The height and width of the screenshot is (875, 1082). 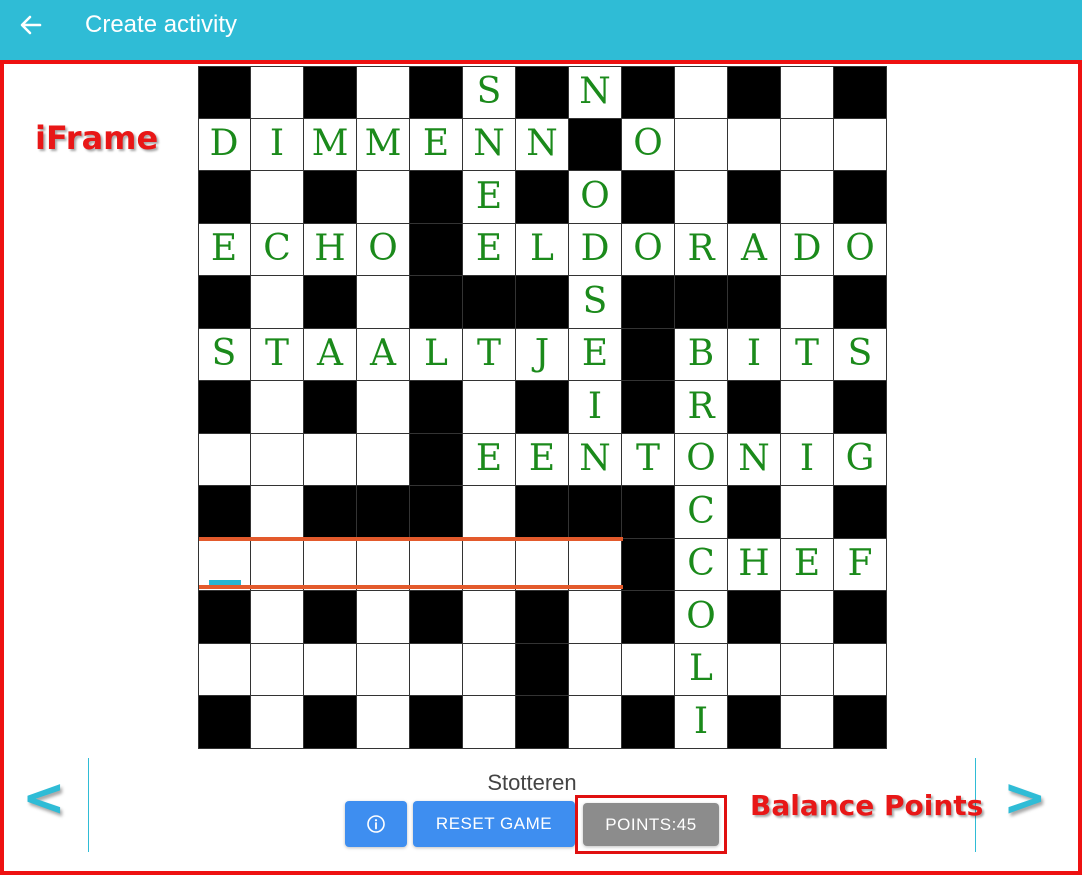 What do you see at coordinates (701, 354) in the screenshot?
I see `crossword-cell: B` at bounding box center [701, 354].